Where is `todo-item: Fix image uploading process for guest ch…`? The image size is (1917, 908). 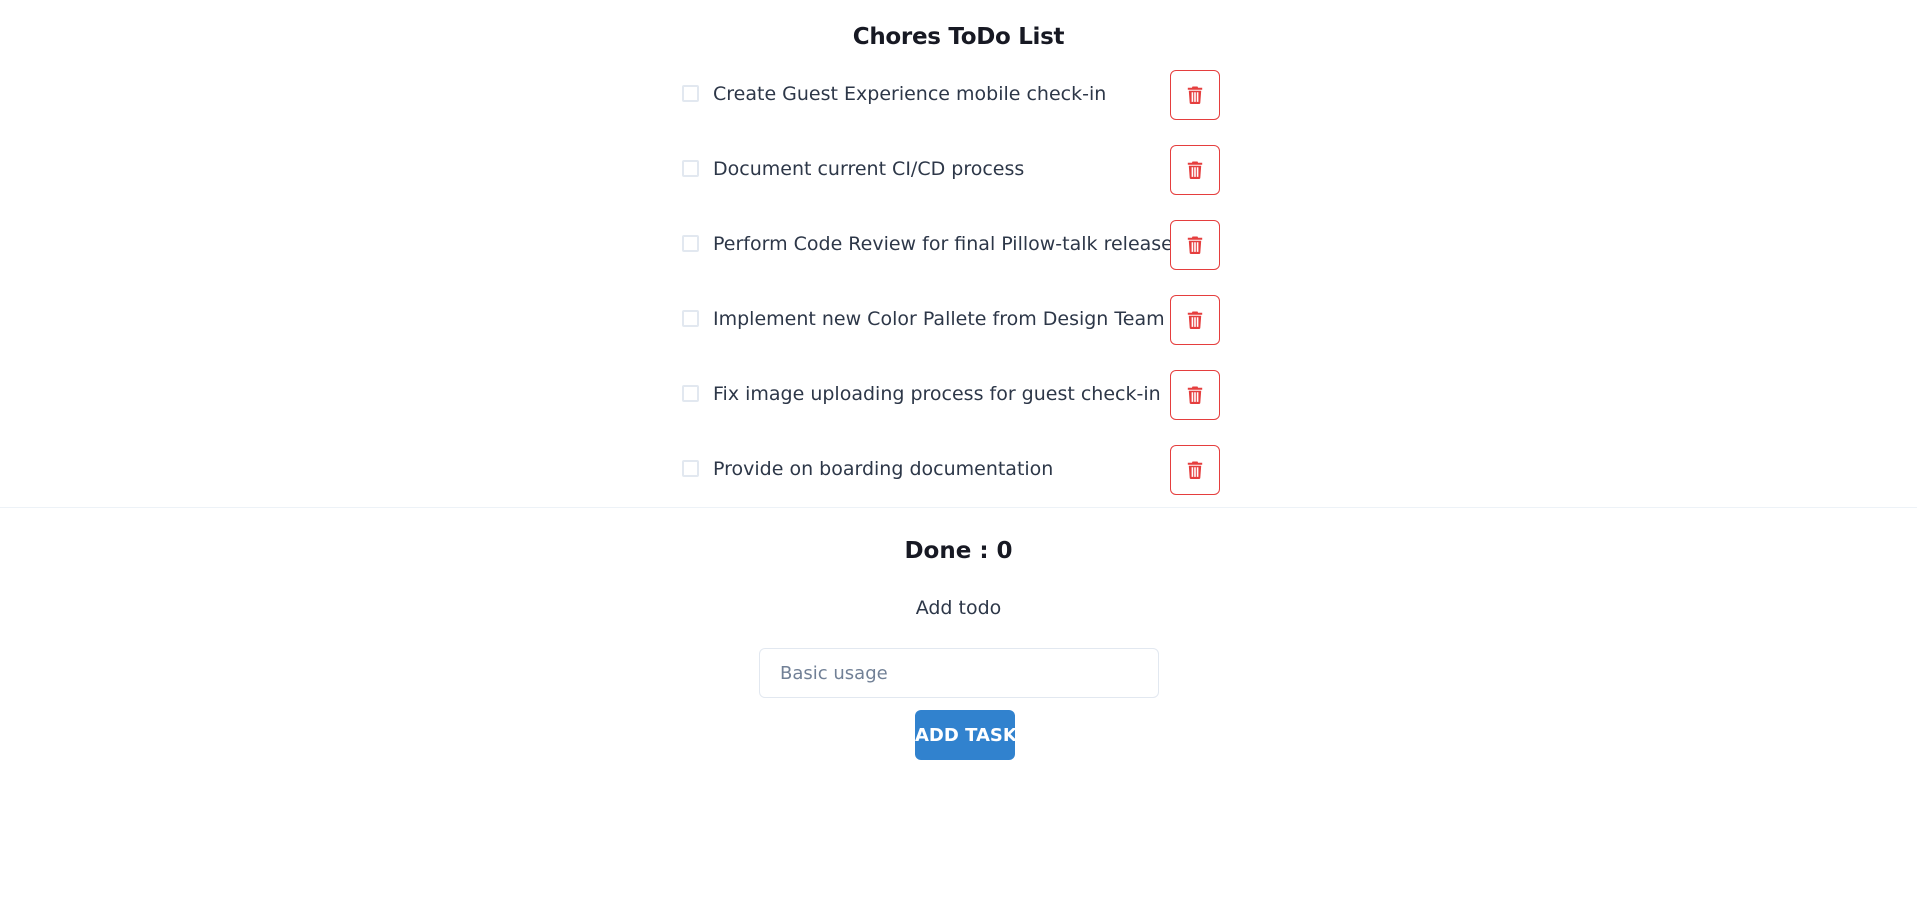 todo-item: Fix image uploading process for guest ch… is located at coordinates (951, 395).